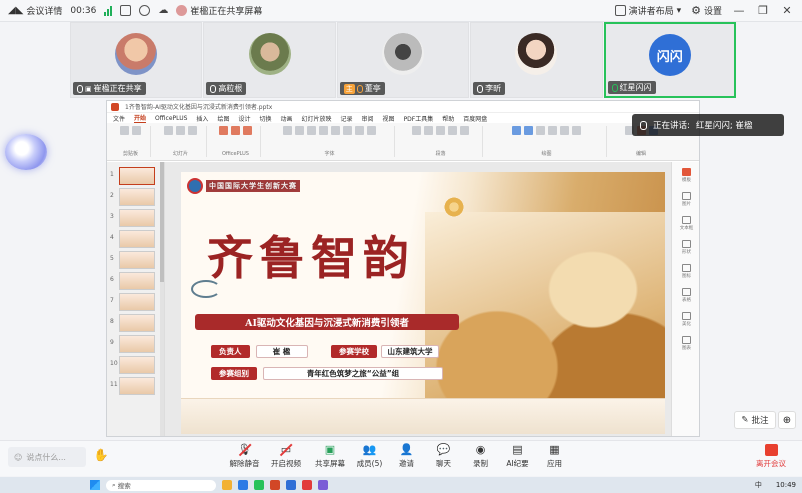 This screenshot has width=802, height=493. Describe the element at coordinates (291, 485) in the screenshot. I see `meeting-app-icon` at that location.